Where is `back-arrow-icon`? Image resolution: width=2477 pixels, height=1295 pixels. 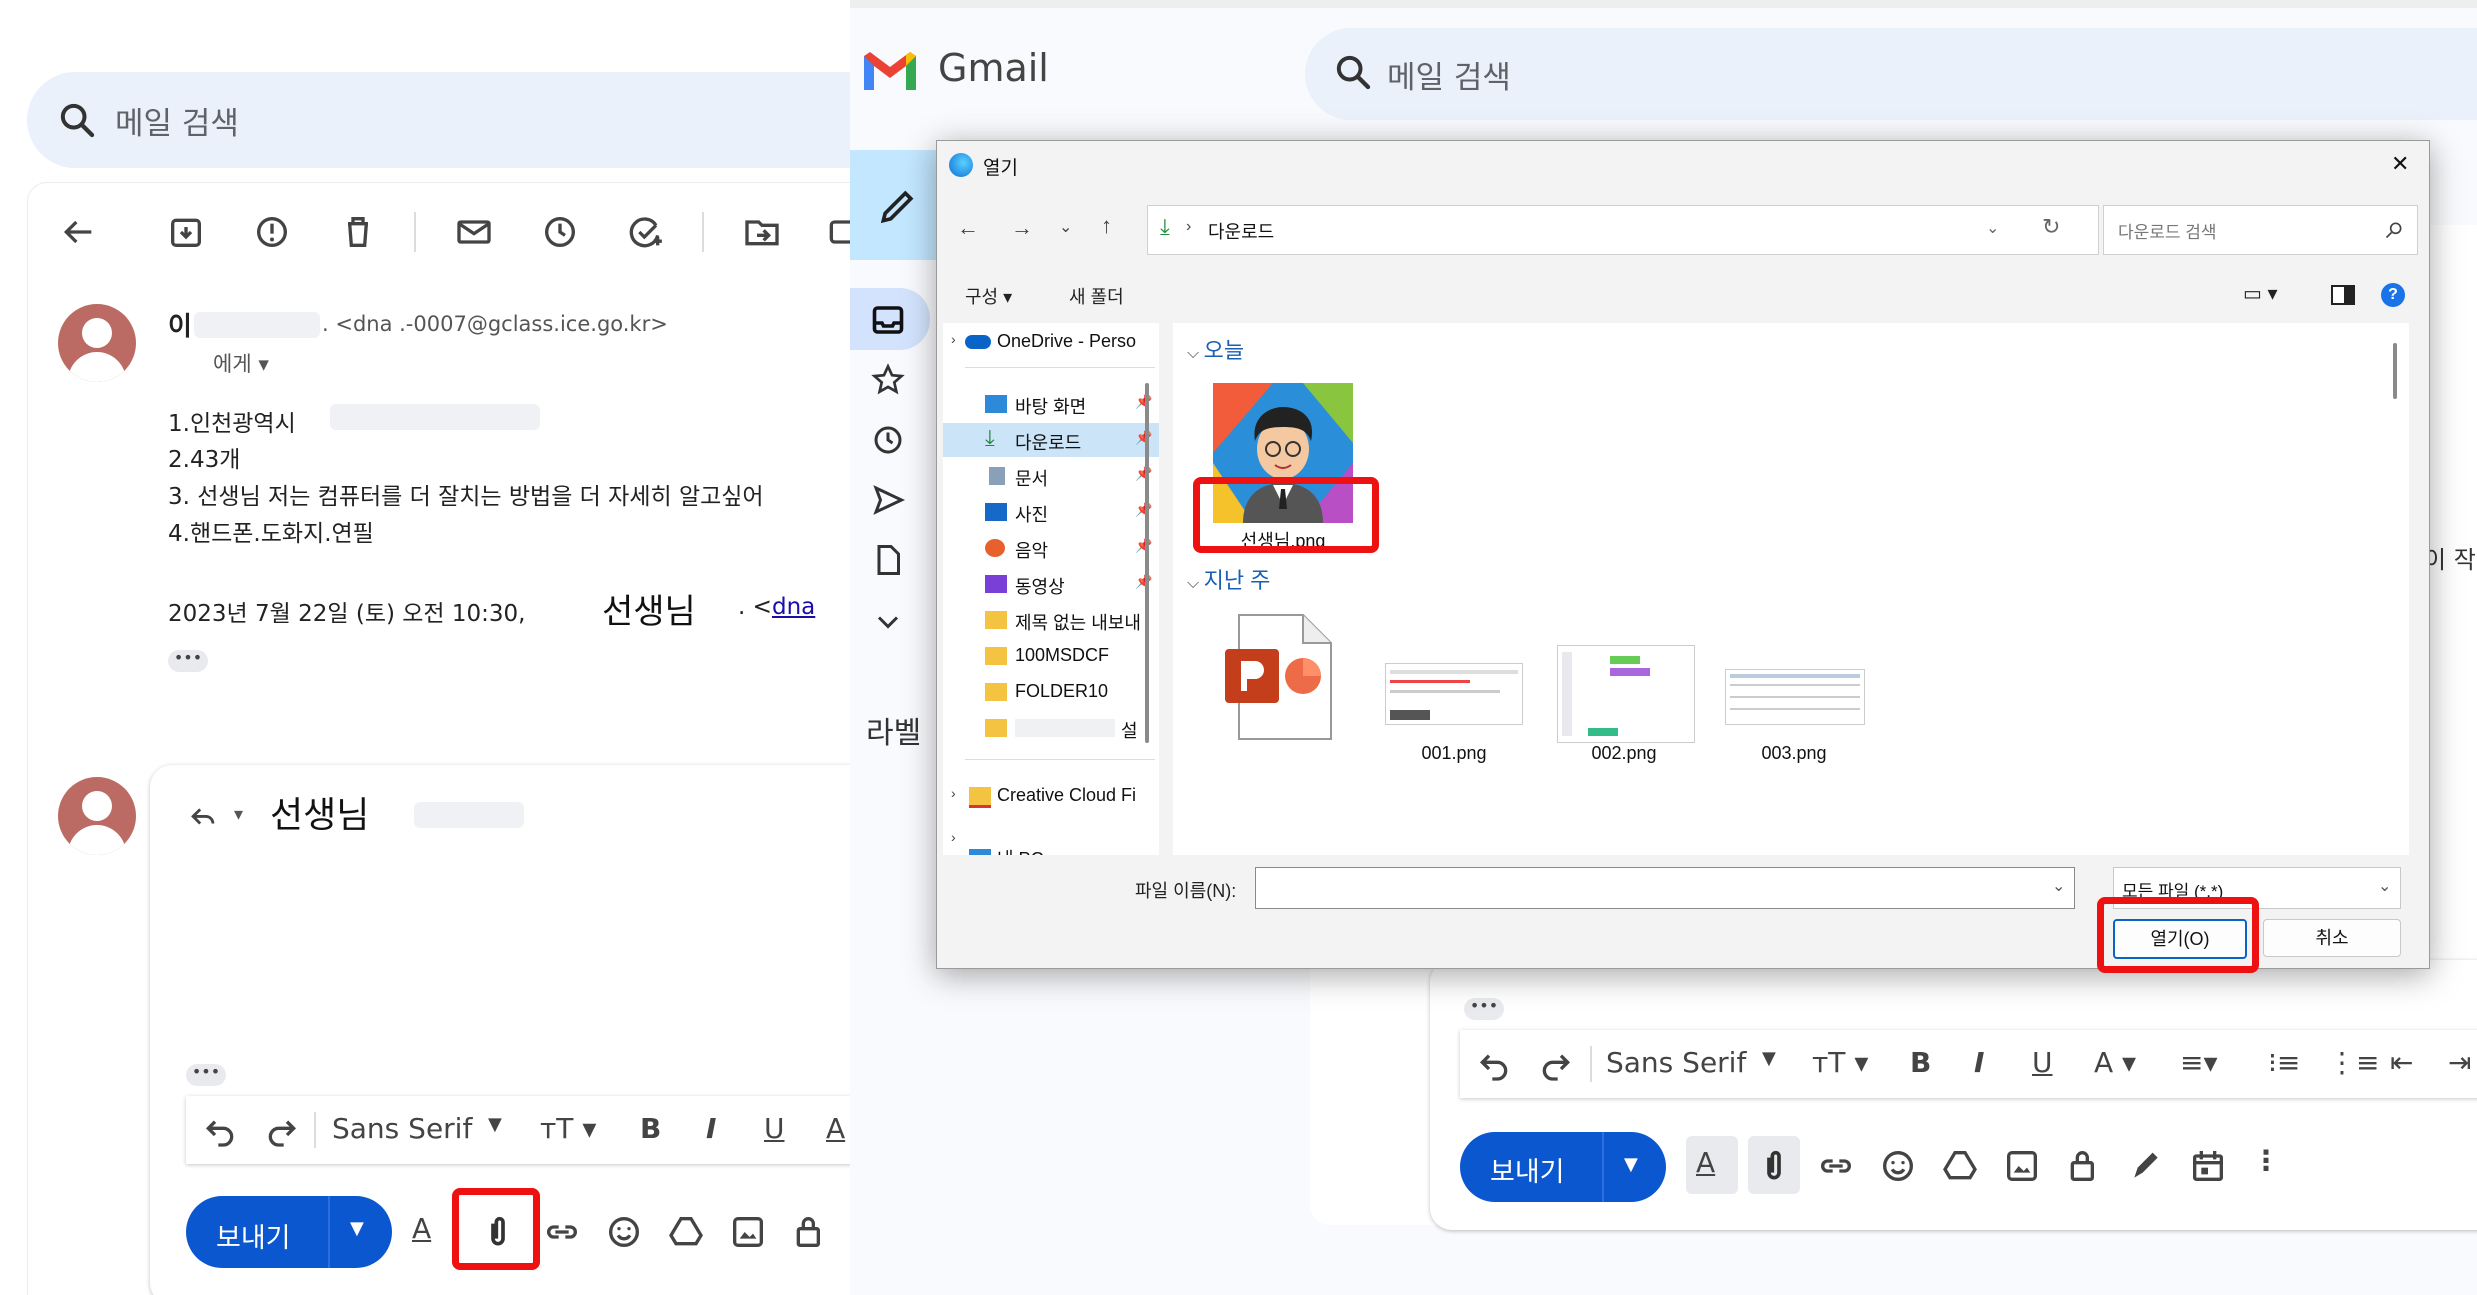 back-arrow-icon is located at coordinates (78, 232).